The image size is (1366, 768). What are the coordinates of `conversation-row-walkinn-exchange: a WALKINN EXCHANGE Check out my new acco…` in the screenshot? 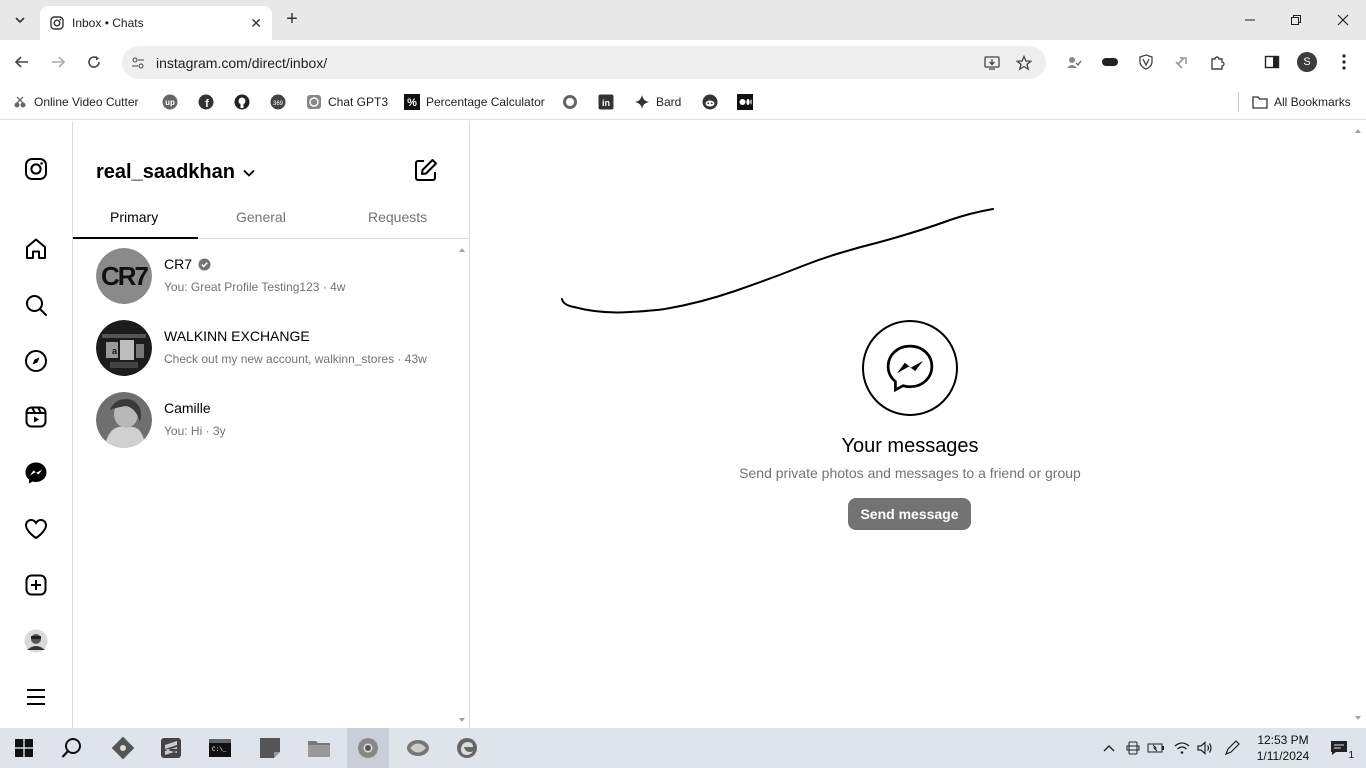 It's located at (263, 348).